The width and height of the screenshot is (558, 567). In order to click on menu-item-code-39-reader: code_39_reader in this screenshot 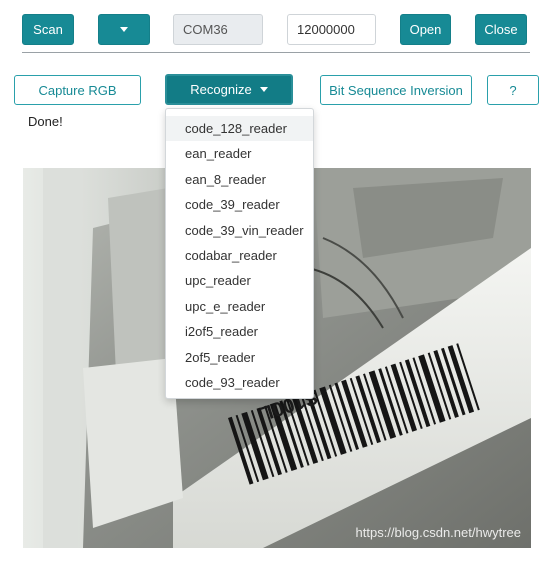, I will do `click(239, 204)`.